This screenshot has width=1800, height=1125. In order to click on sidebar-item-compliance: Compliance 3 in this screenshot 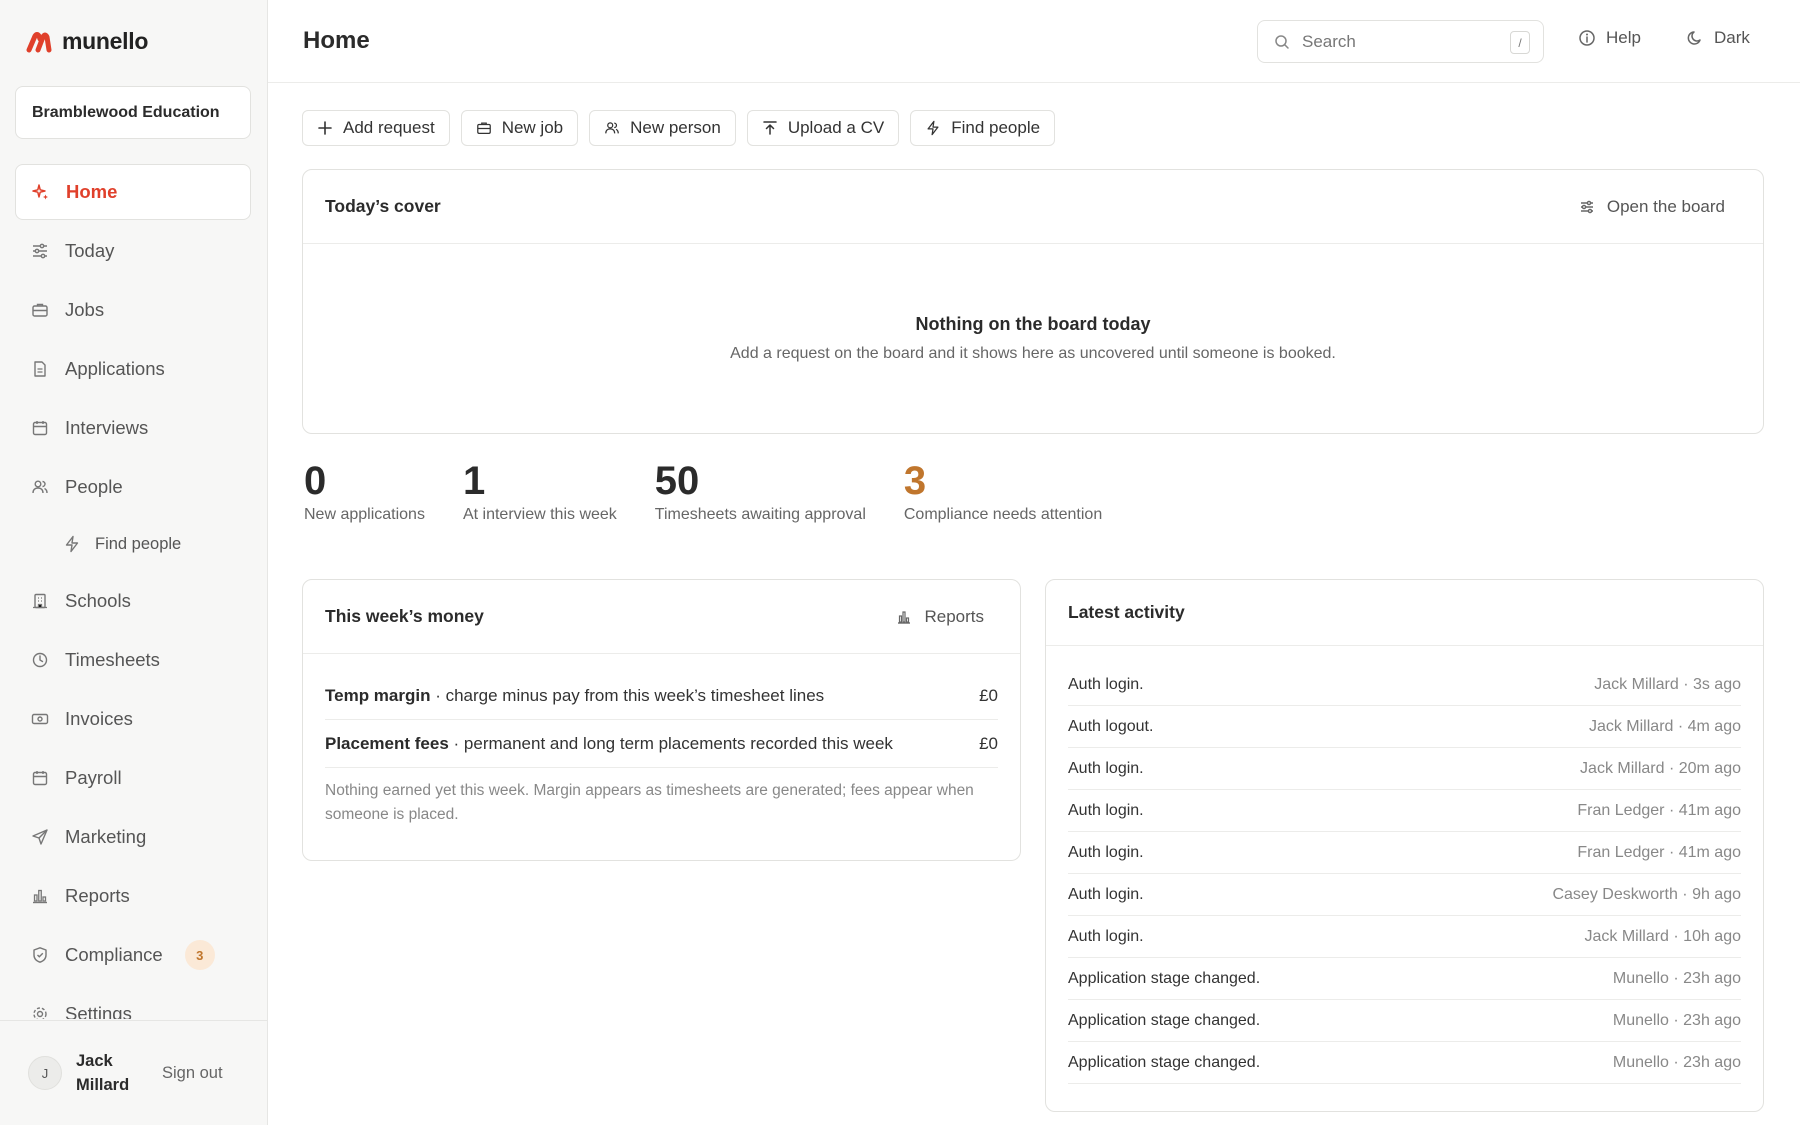, I will do `click(133, 955)`.